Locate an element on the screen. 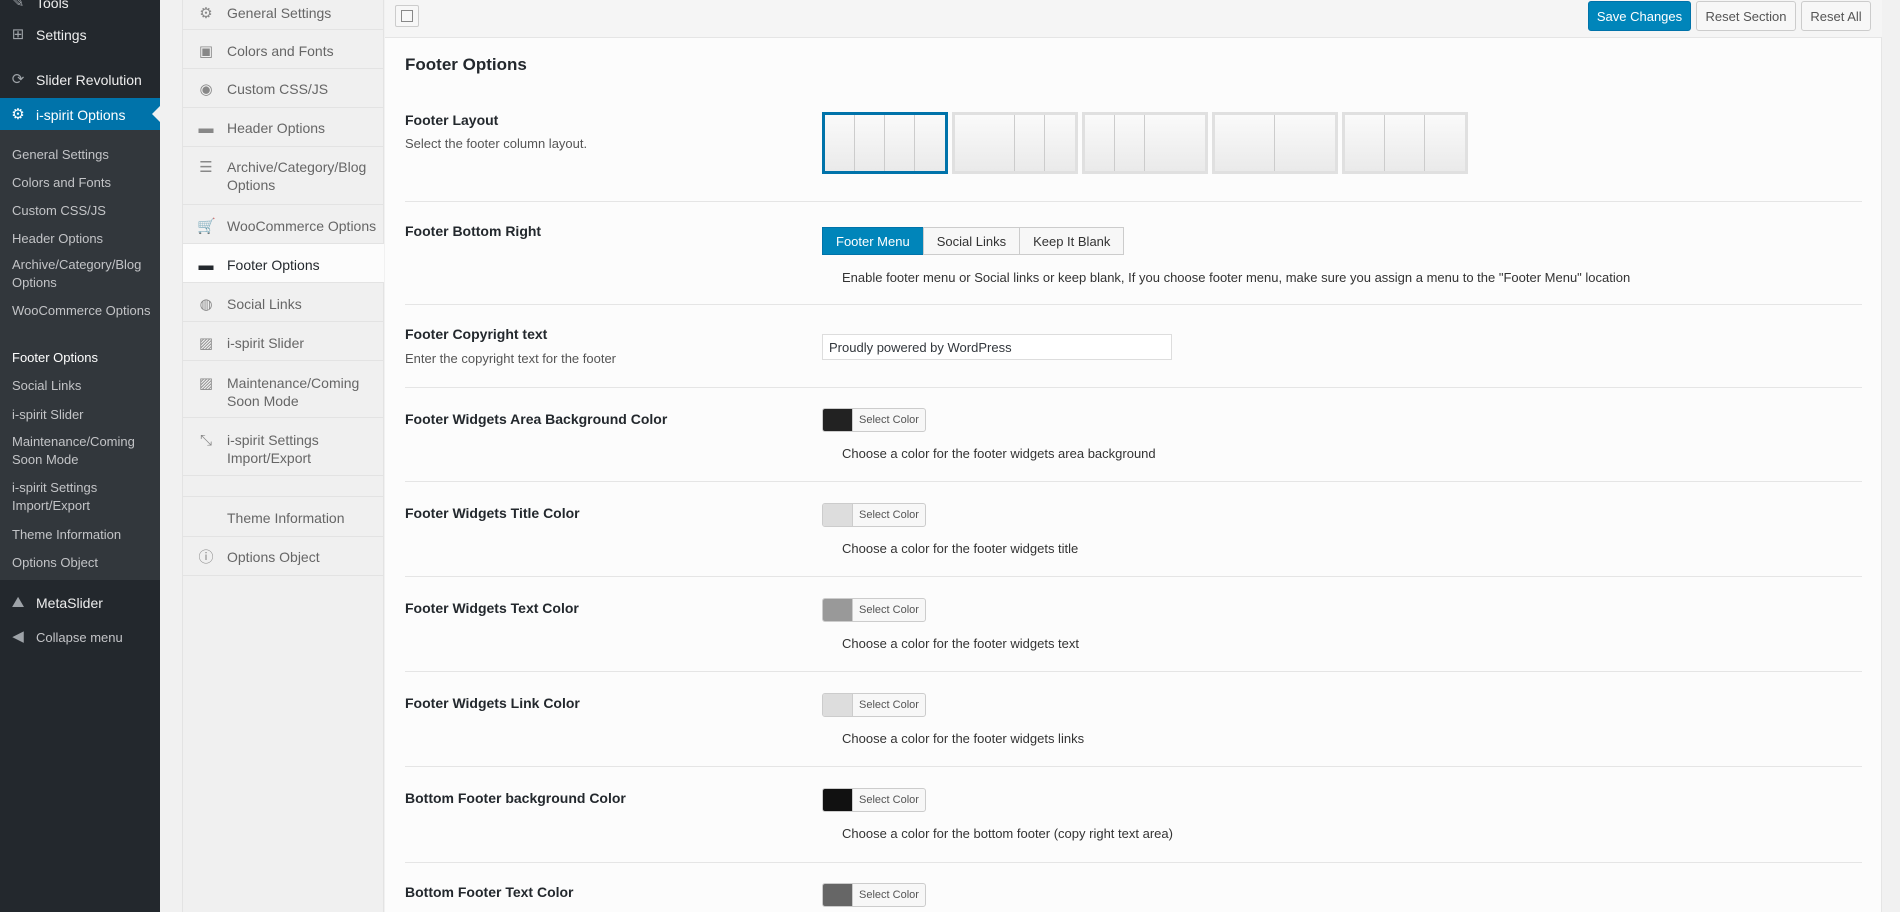 This screenshot has height=912, width=1900. admin-submenu-item: i-spirit Slider is located at coordinates (82, 415).